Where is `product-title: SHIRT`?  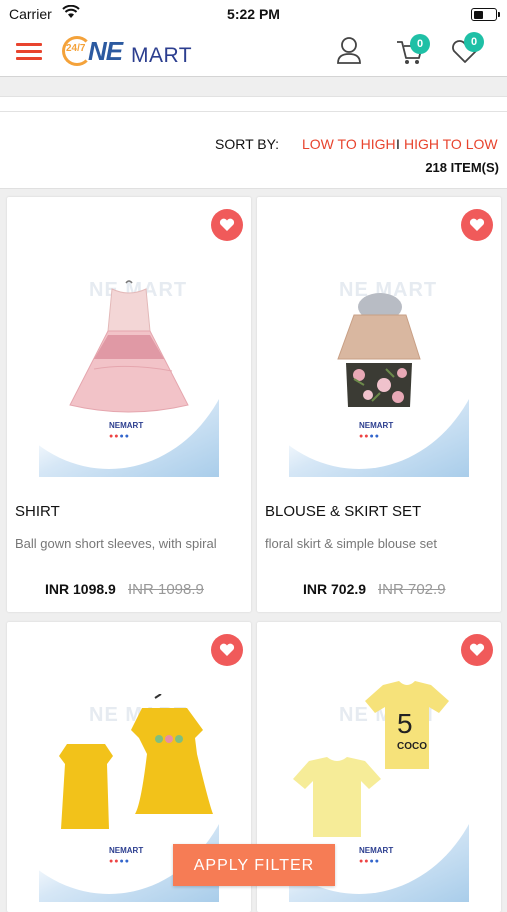
product-title: SHIRT is located at coordinates (37, 511).